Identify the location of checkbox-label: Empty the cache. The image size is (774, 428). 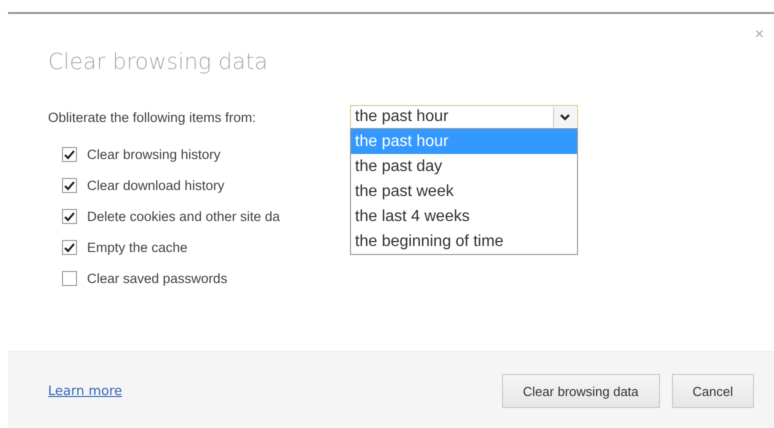
(137, 247).